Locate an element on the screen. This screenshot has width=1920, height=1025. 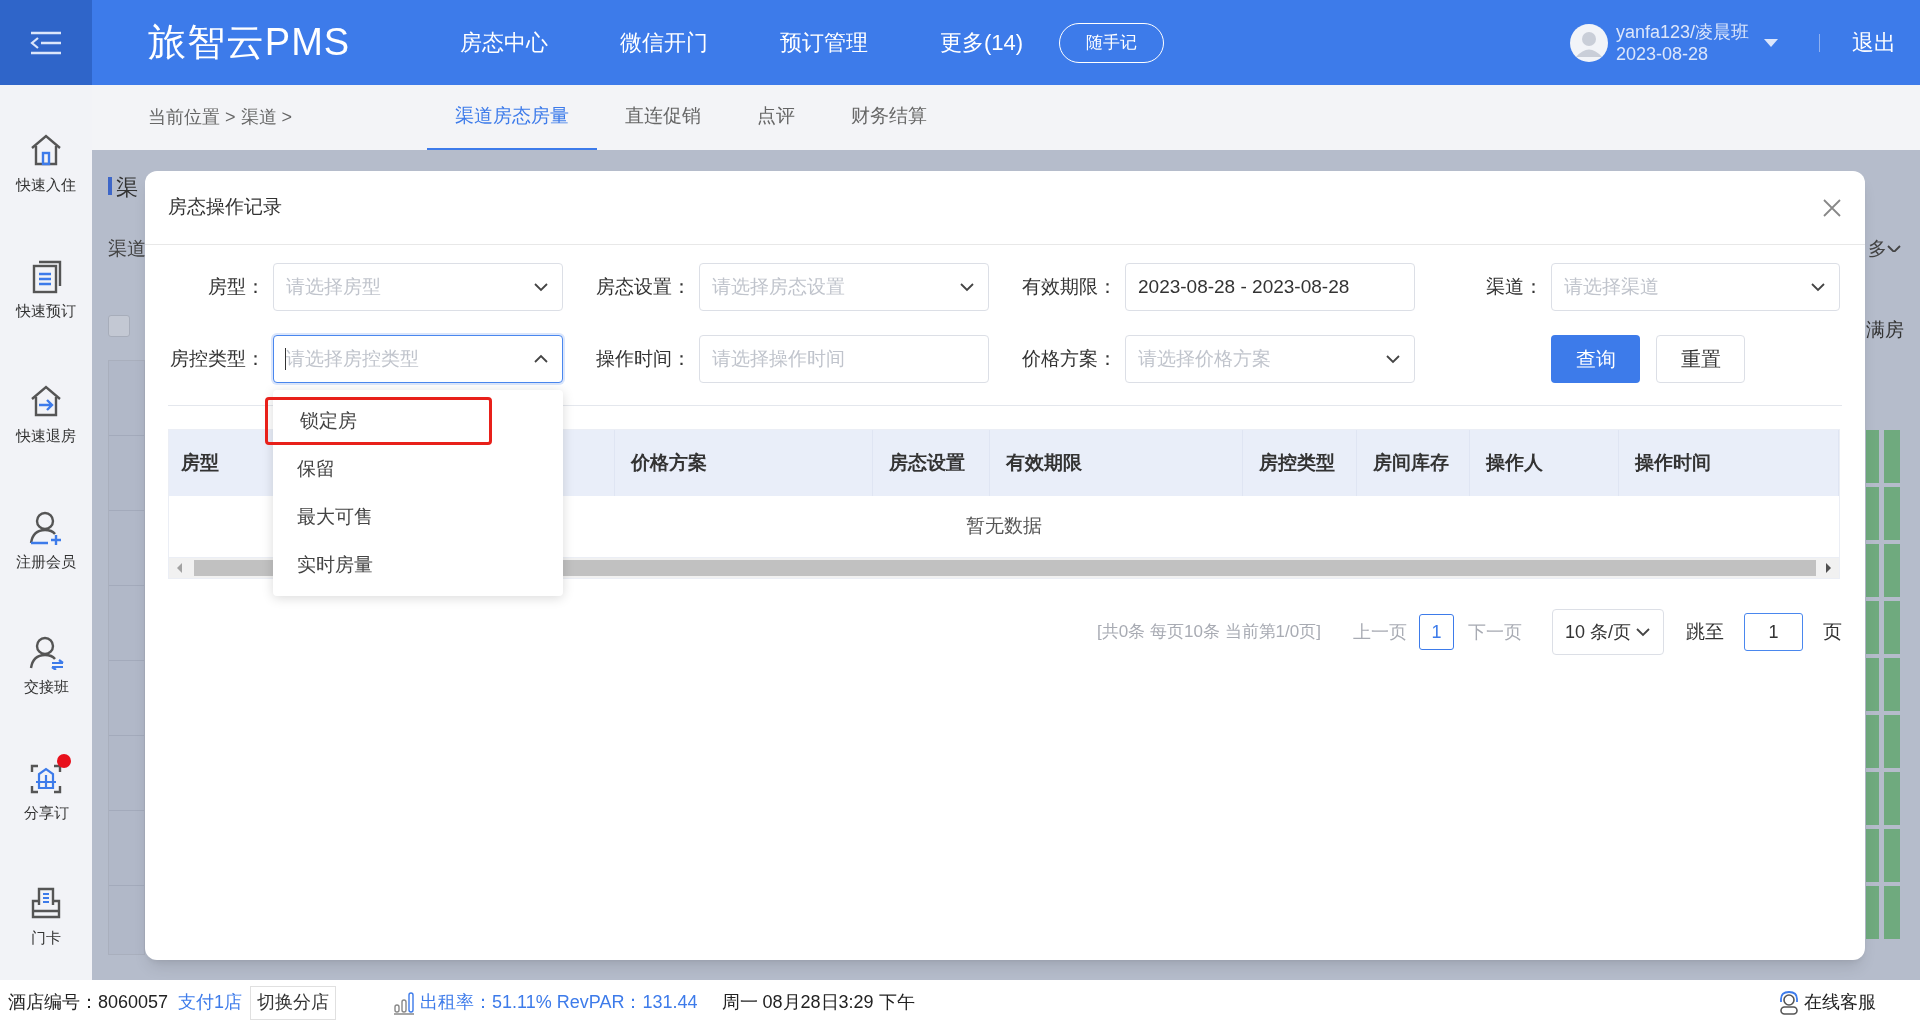
dropdown-option: 保留 is located at coordinates (418, 469).